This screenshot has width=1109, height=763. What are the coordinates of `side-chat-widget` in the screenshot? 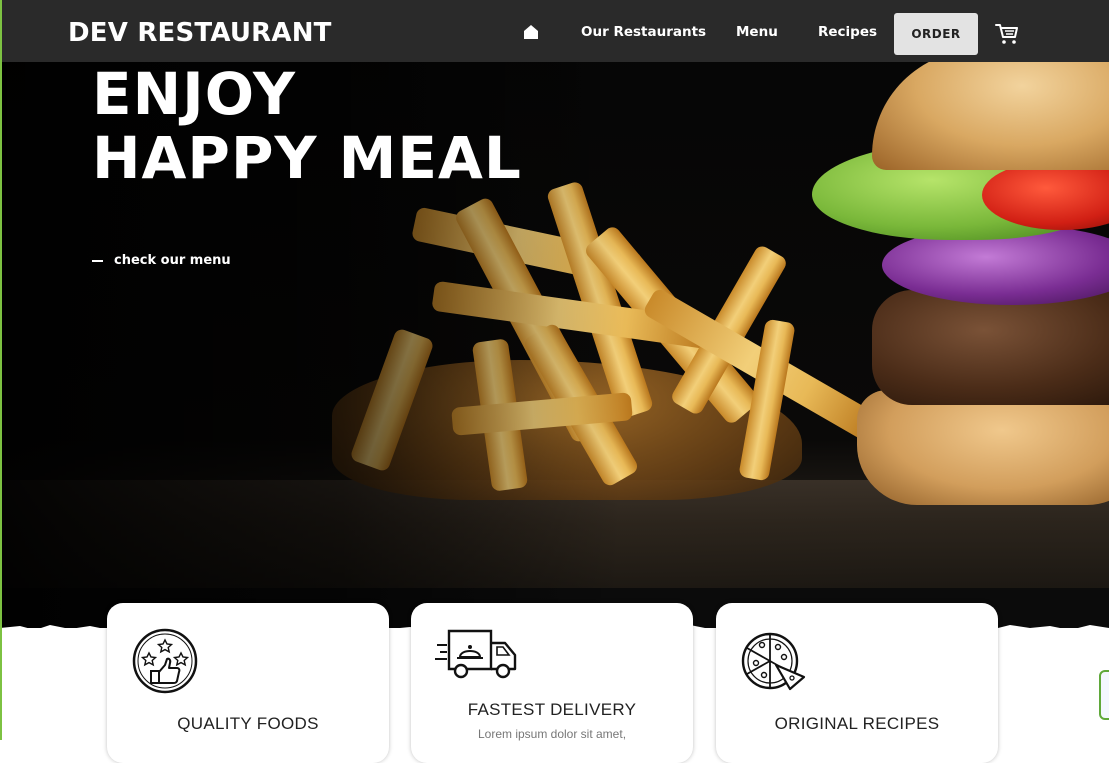 It's located at (1104, 695).